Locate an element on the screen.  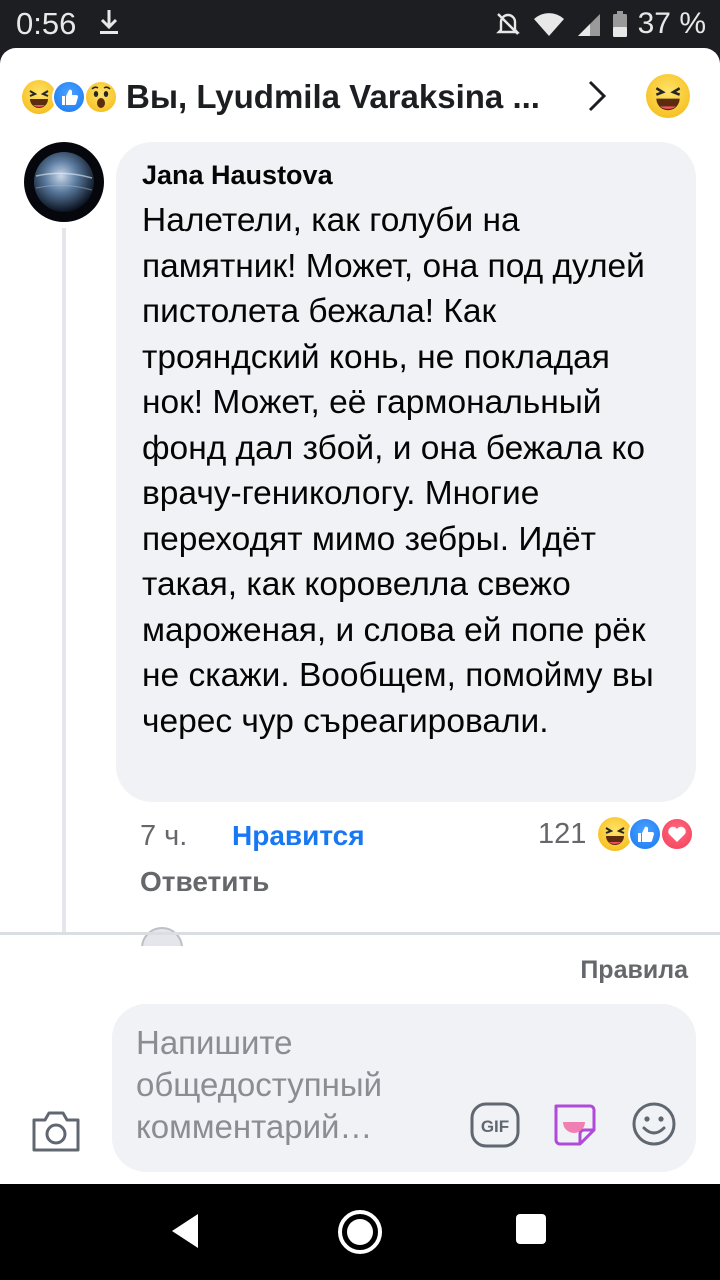
camera-icon is located at coordinates (56, 1133).